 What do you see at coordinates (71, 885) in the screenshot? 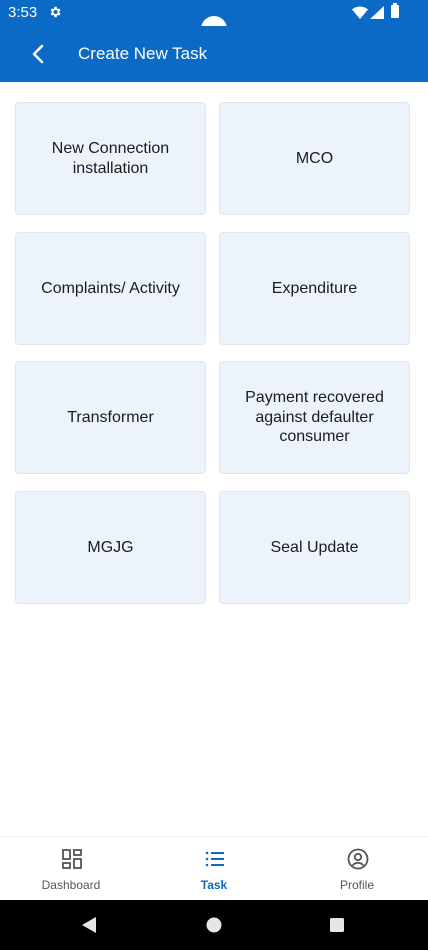
I see `nav-label: Dashboard` at bounding box center [71, 885].